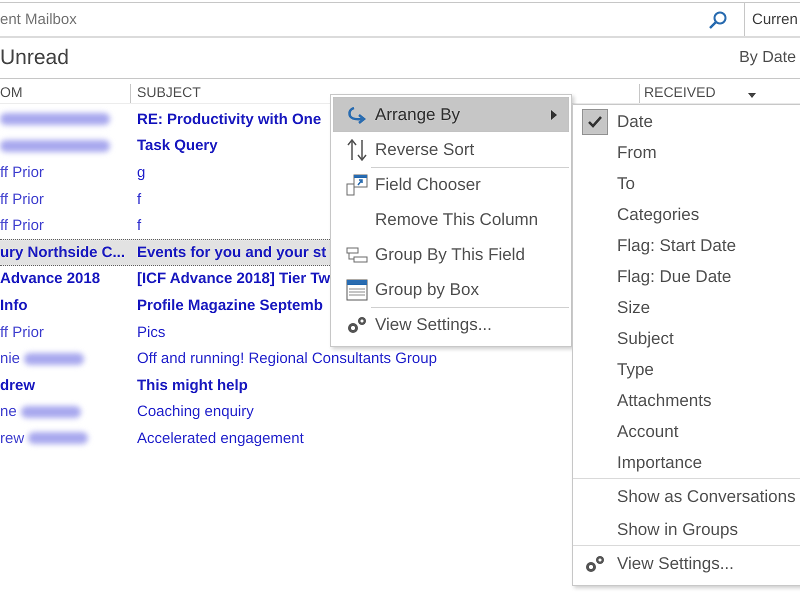 Image resolution: width=800 pixels, height=600 pixels. I want to click on menu-item: Attachments, so click(686, 400).